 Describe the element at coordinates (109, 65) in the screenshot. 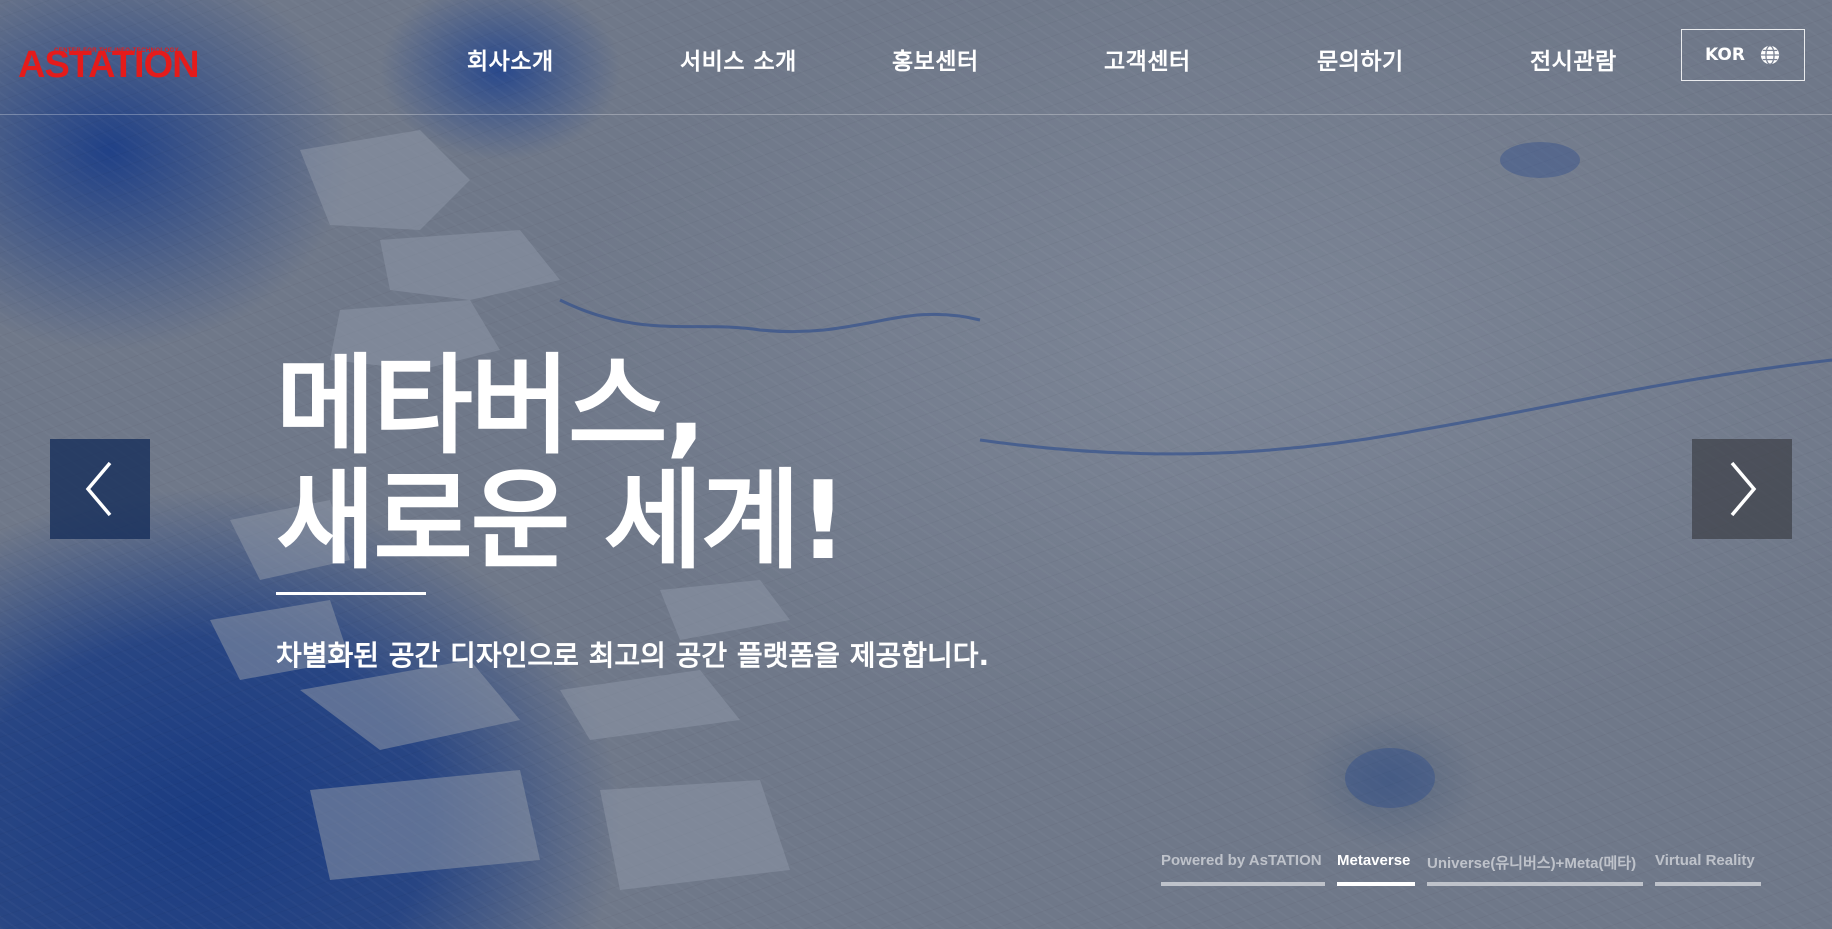

I see `logo-wordmark: ASTATION` at that location.